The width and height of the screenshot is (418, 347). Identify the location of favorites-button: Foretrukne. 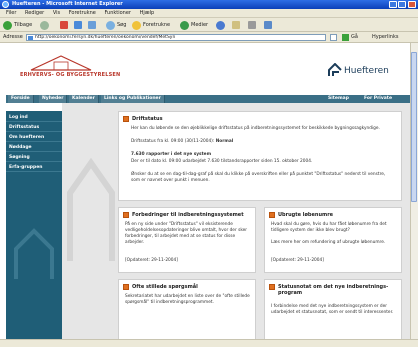
(151, 25).